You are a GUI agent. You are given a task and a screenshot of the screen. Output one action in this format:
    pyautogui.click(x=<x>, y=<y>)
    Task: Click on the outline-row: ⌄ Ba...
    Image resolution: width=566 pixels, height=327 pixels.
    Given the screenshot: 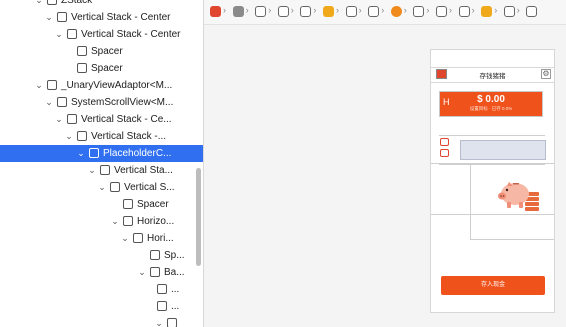 What is the action you would take?
    pyautogui.click(x=101, y=272)
    